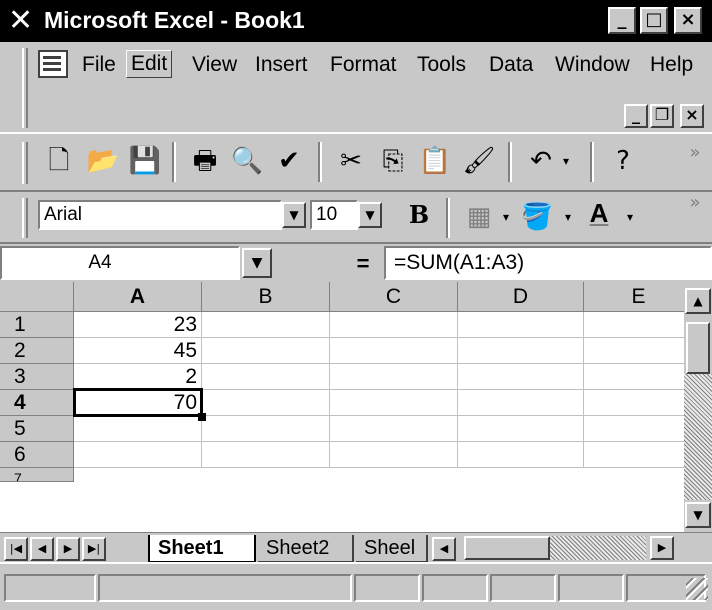 The width and height of the screenshot is (712, 610). I want to click on font-size-combo: 10, so click(334, 215).